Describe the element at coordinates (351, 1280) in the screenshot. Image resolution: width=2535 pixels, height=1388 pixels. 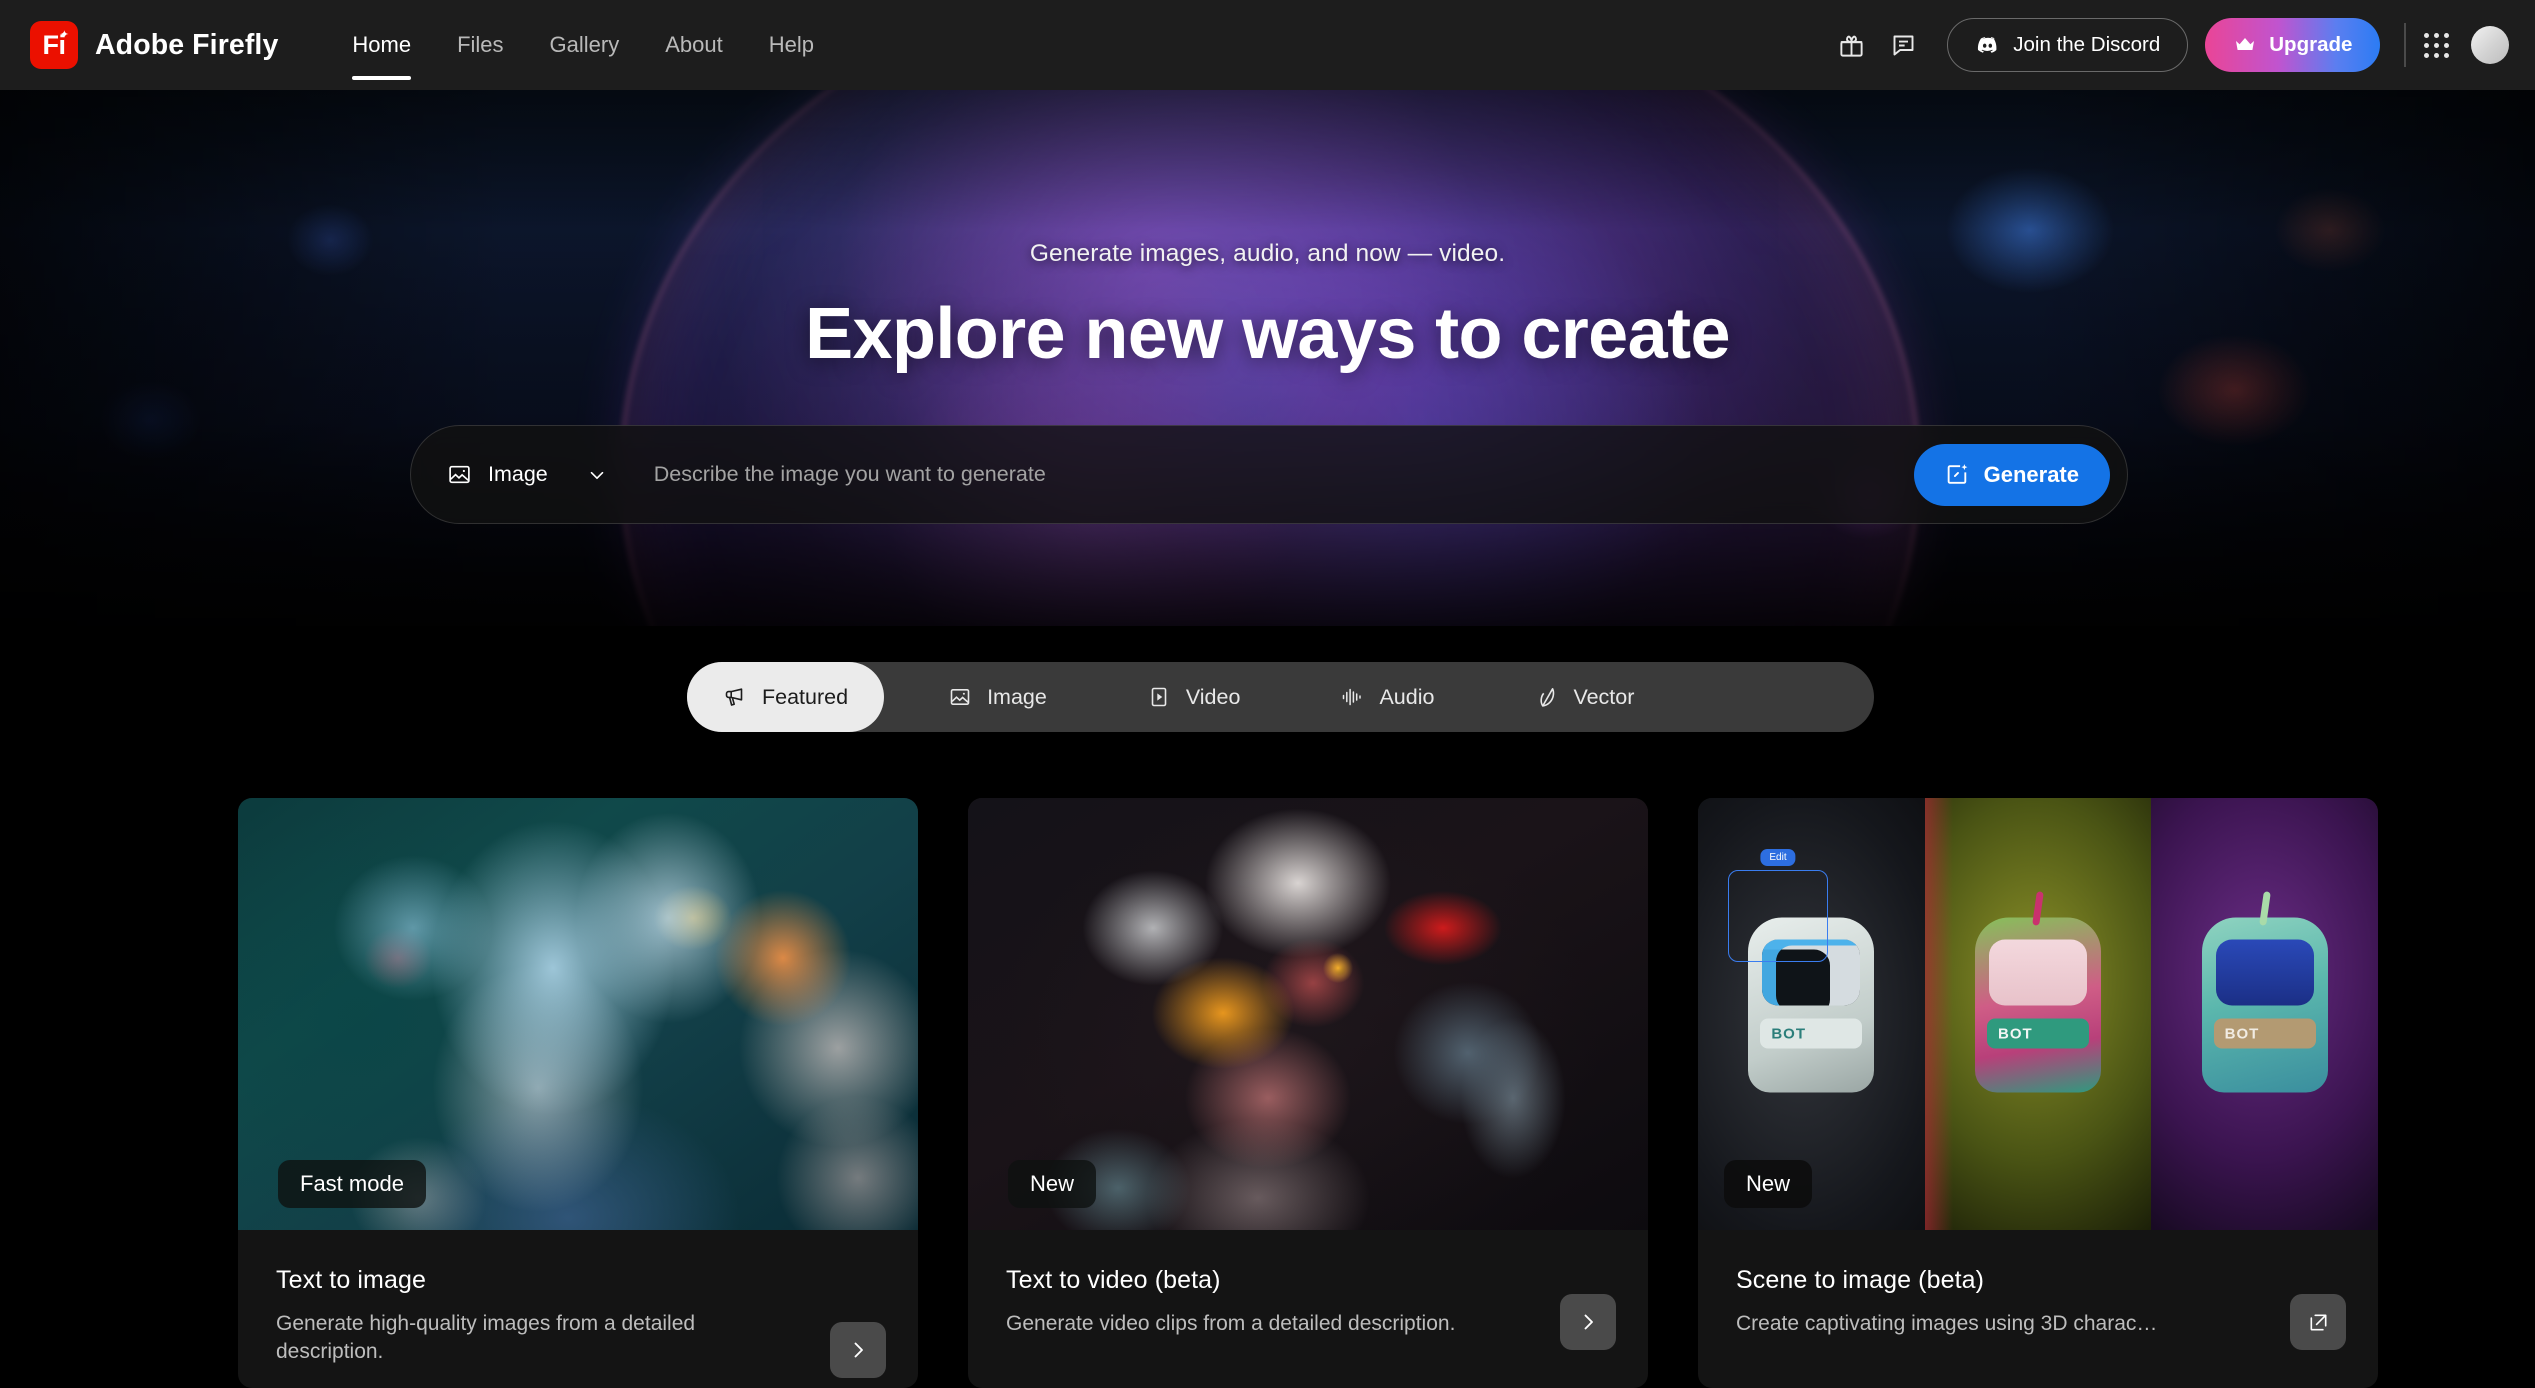
I see `card-title: Text to image` at that location.